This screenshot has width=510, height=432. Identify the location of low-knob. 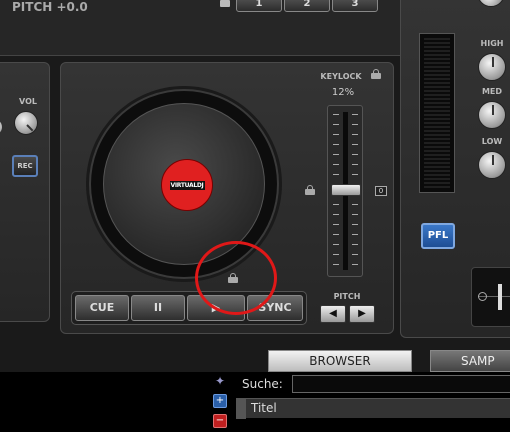
(492, 165).